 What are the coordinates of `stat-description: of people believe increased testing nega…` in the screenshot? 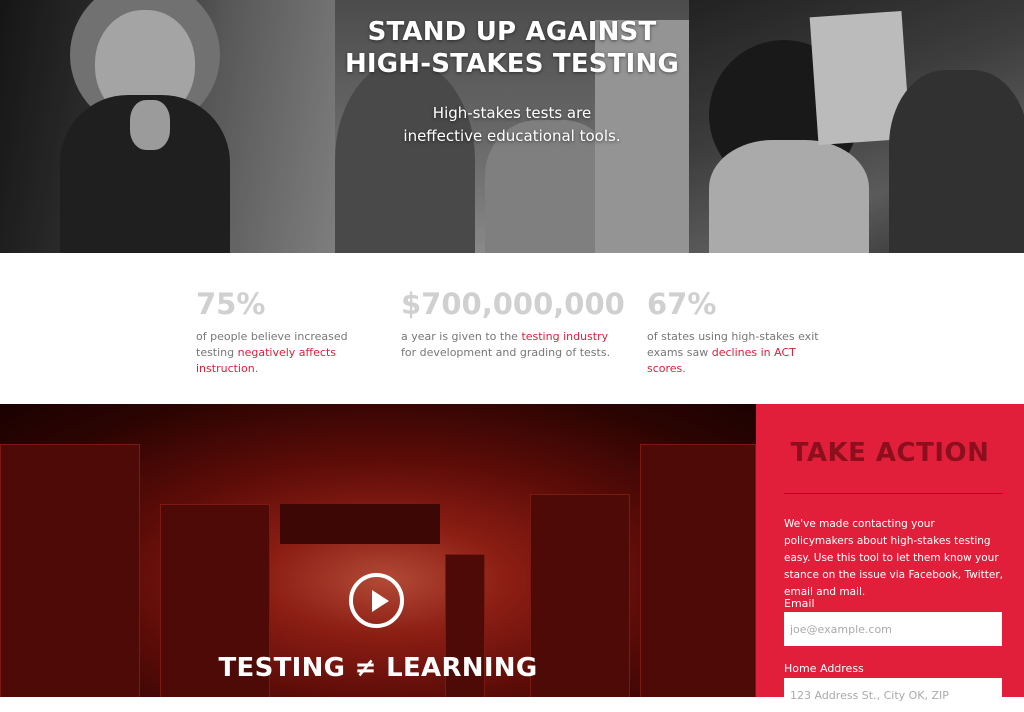 It's located at (288, 353).